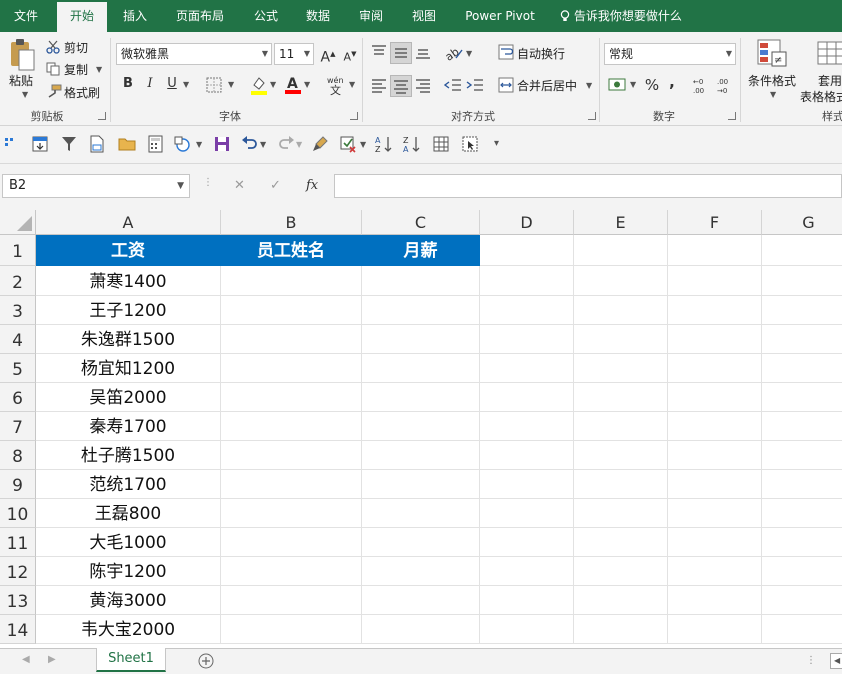 The width and height of the screenshot is (842, 674). Describe the element at coordinates (128, 513) in the screenshot. I see `cell-a10: 王磊800` at that location.